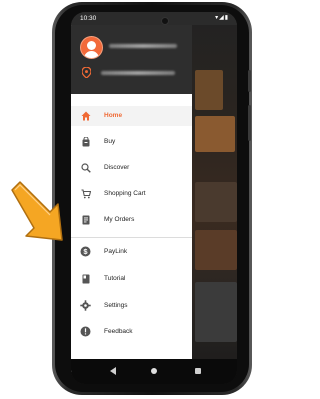 Image resolution: width=320 pixels, height=399 pixels. Describe the element at coordinates (91, 54) in the screenshot. I see `avatar-body` at that location.